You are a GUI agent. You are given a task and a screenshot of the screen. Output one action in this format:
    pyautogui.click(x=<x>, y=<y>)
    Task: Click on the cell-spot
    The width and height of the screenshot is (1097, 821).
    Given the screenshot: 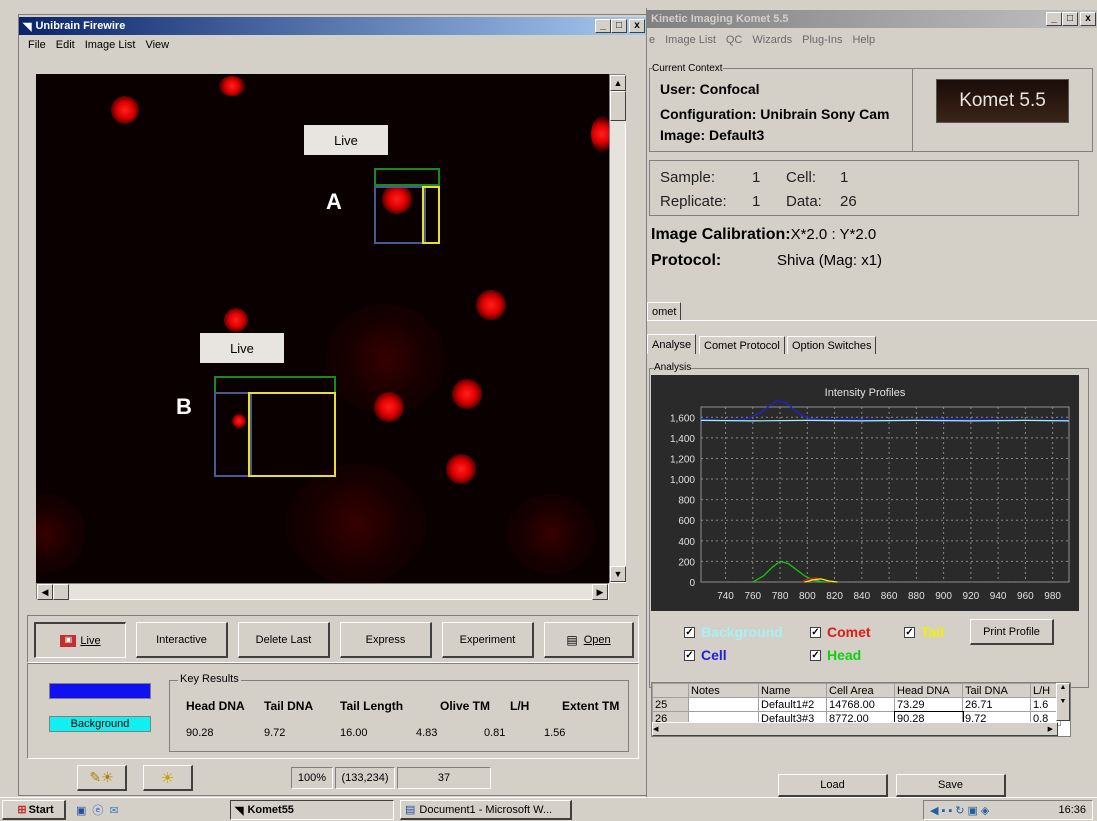 What is the action you would take?
    pyautogui.click(x=461, y=469)
    